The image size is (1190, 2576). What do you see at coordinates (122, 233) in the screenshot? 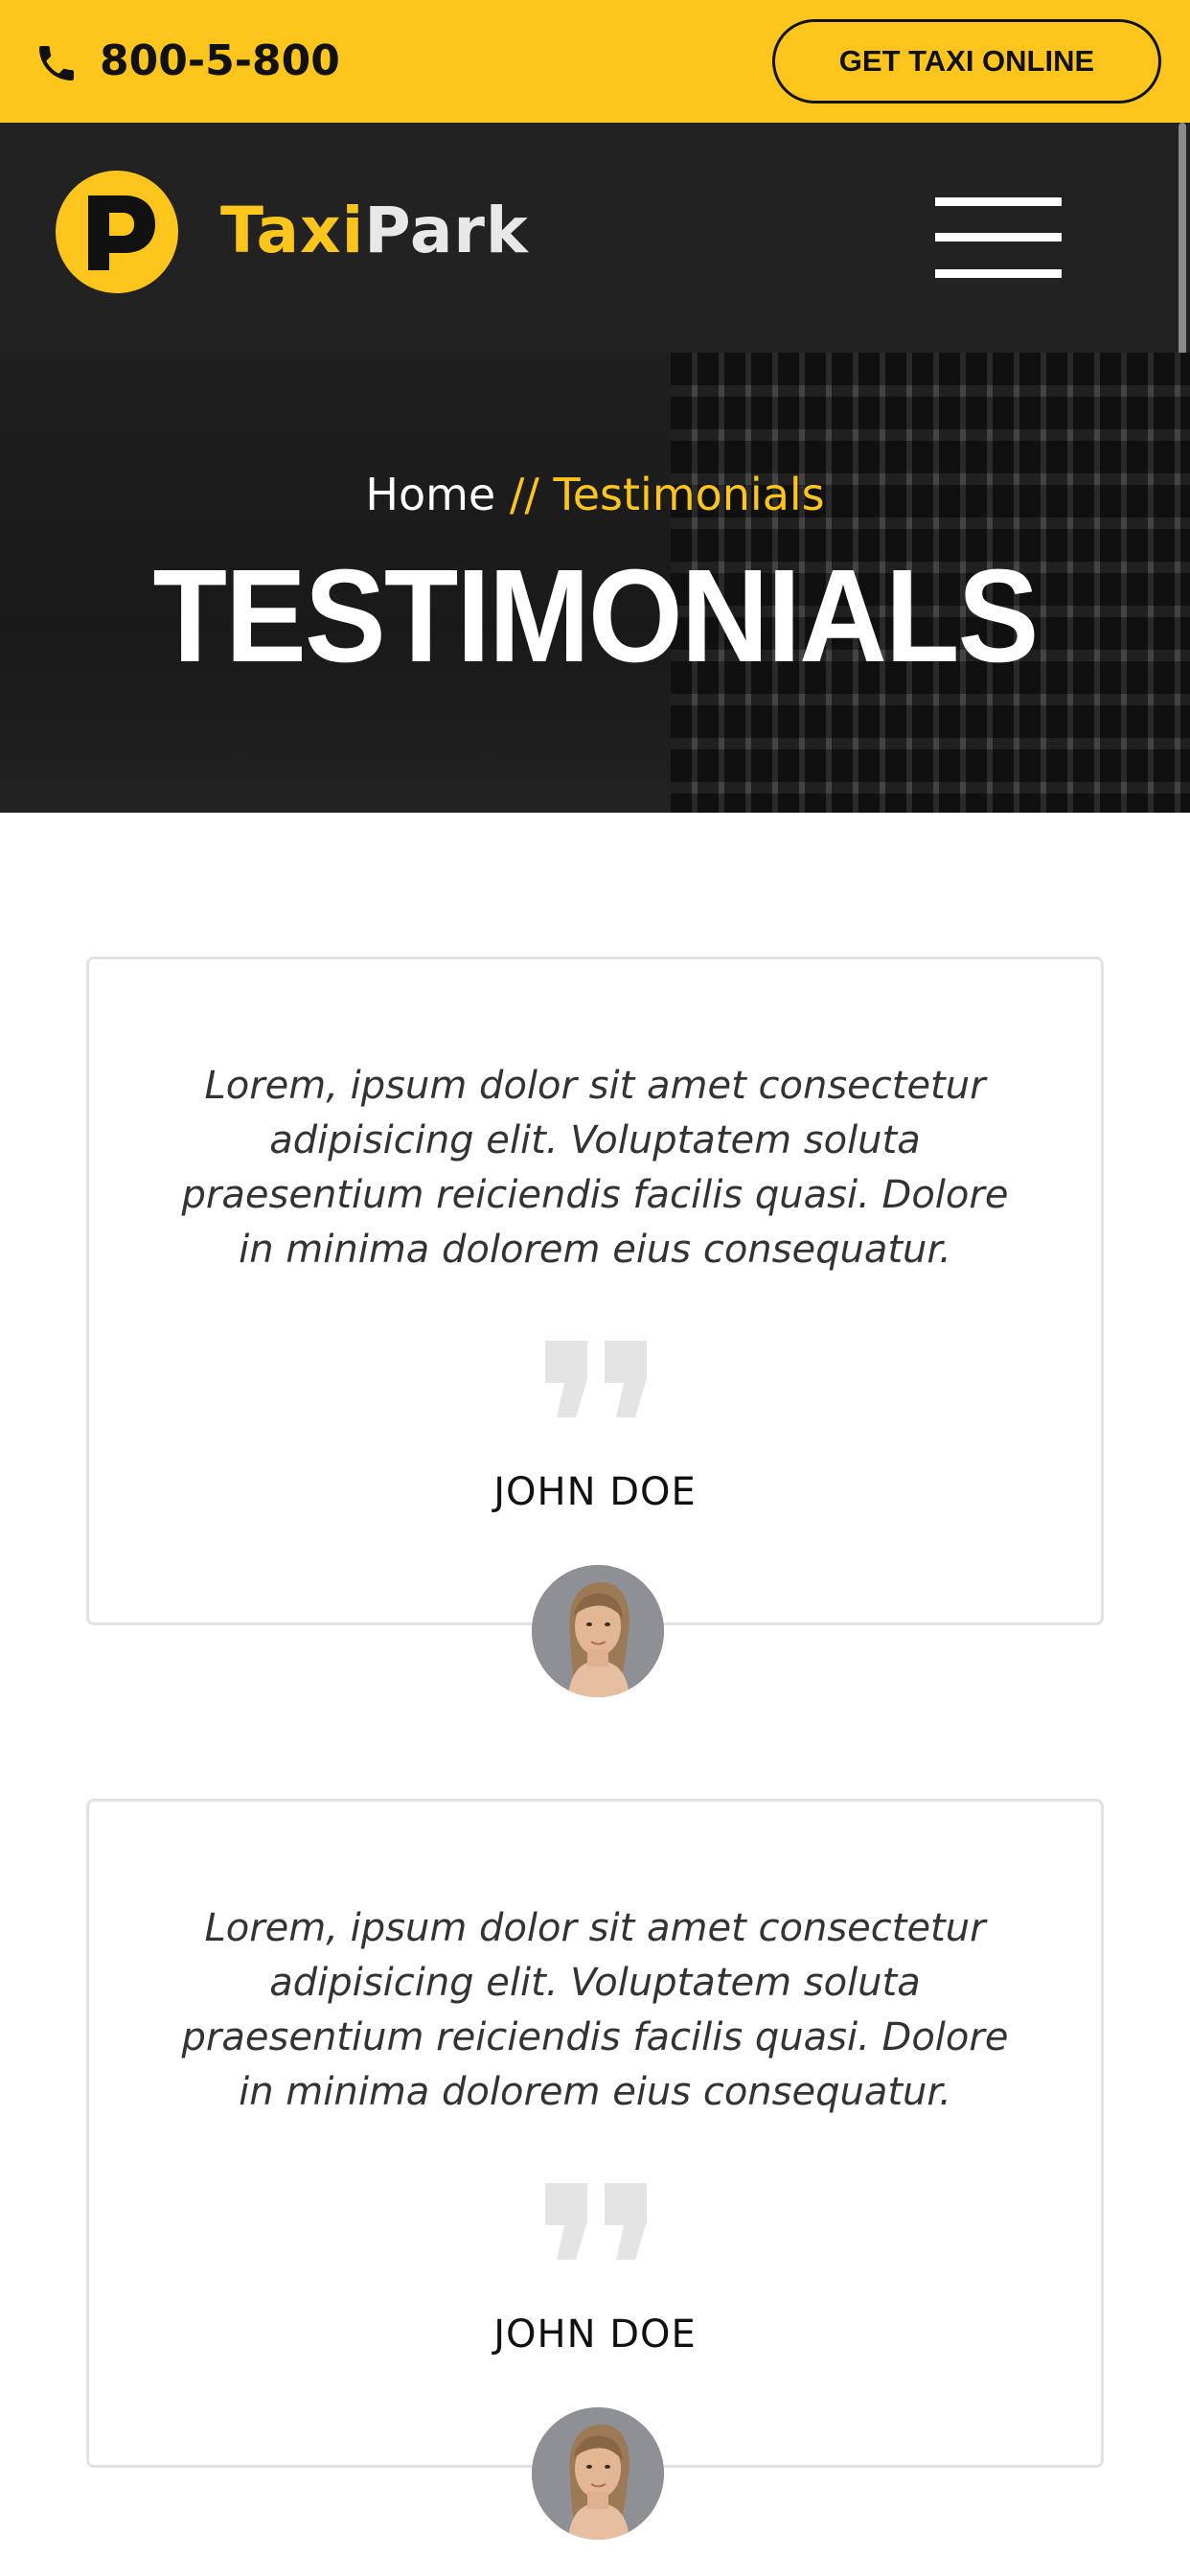
I see `logo-p-glyph` at bounding box center [122, 233].